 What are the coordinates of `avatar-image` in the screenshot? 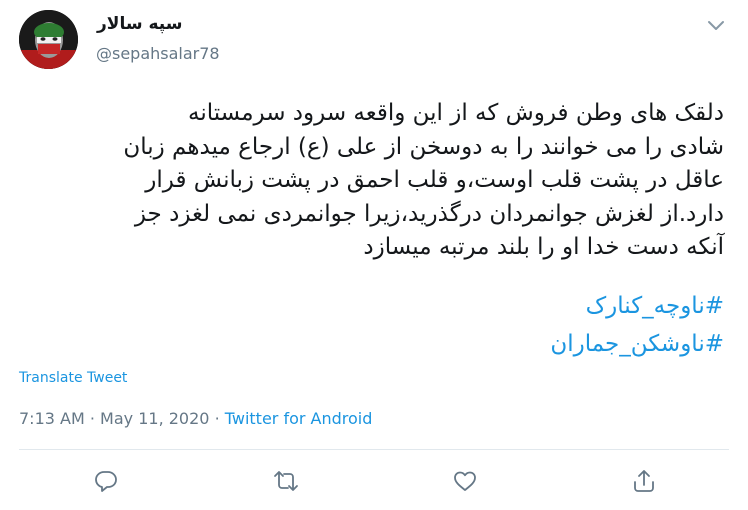 It's located at (48, 39).